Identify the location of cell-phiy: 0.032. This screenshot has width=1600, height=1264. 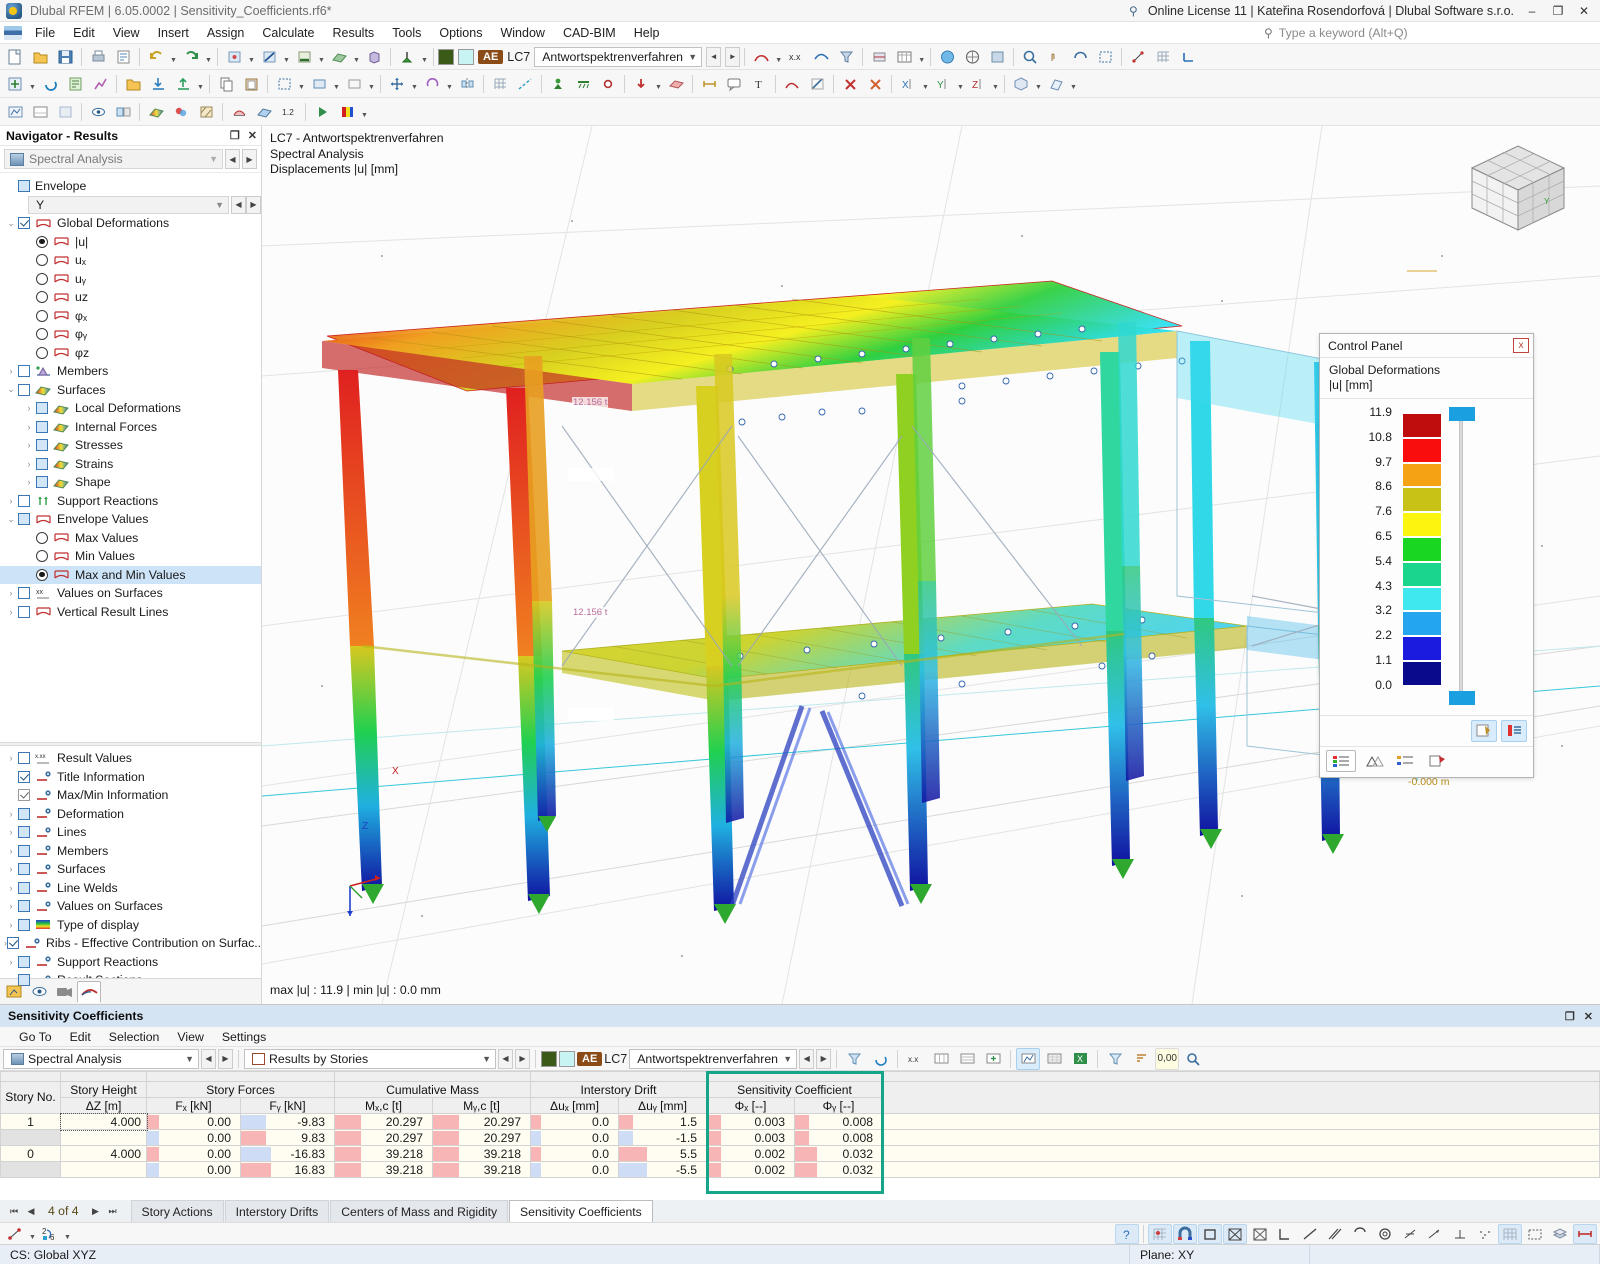
(838, 1153).